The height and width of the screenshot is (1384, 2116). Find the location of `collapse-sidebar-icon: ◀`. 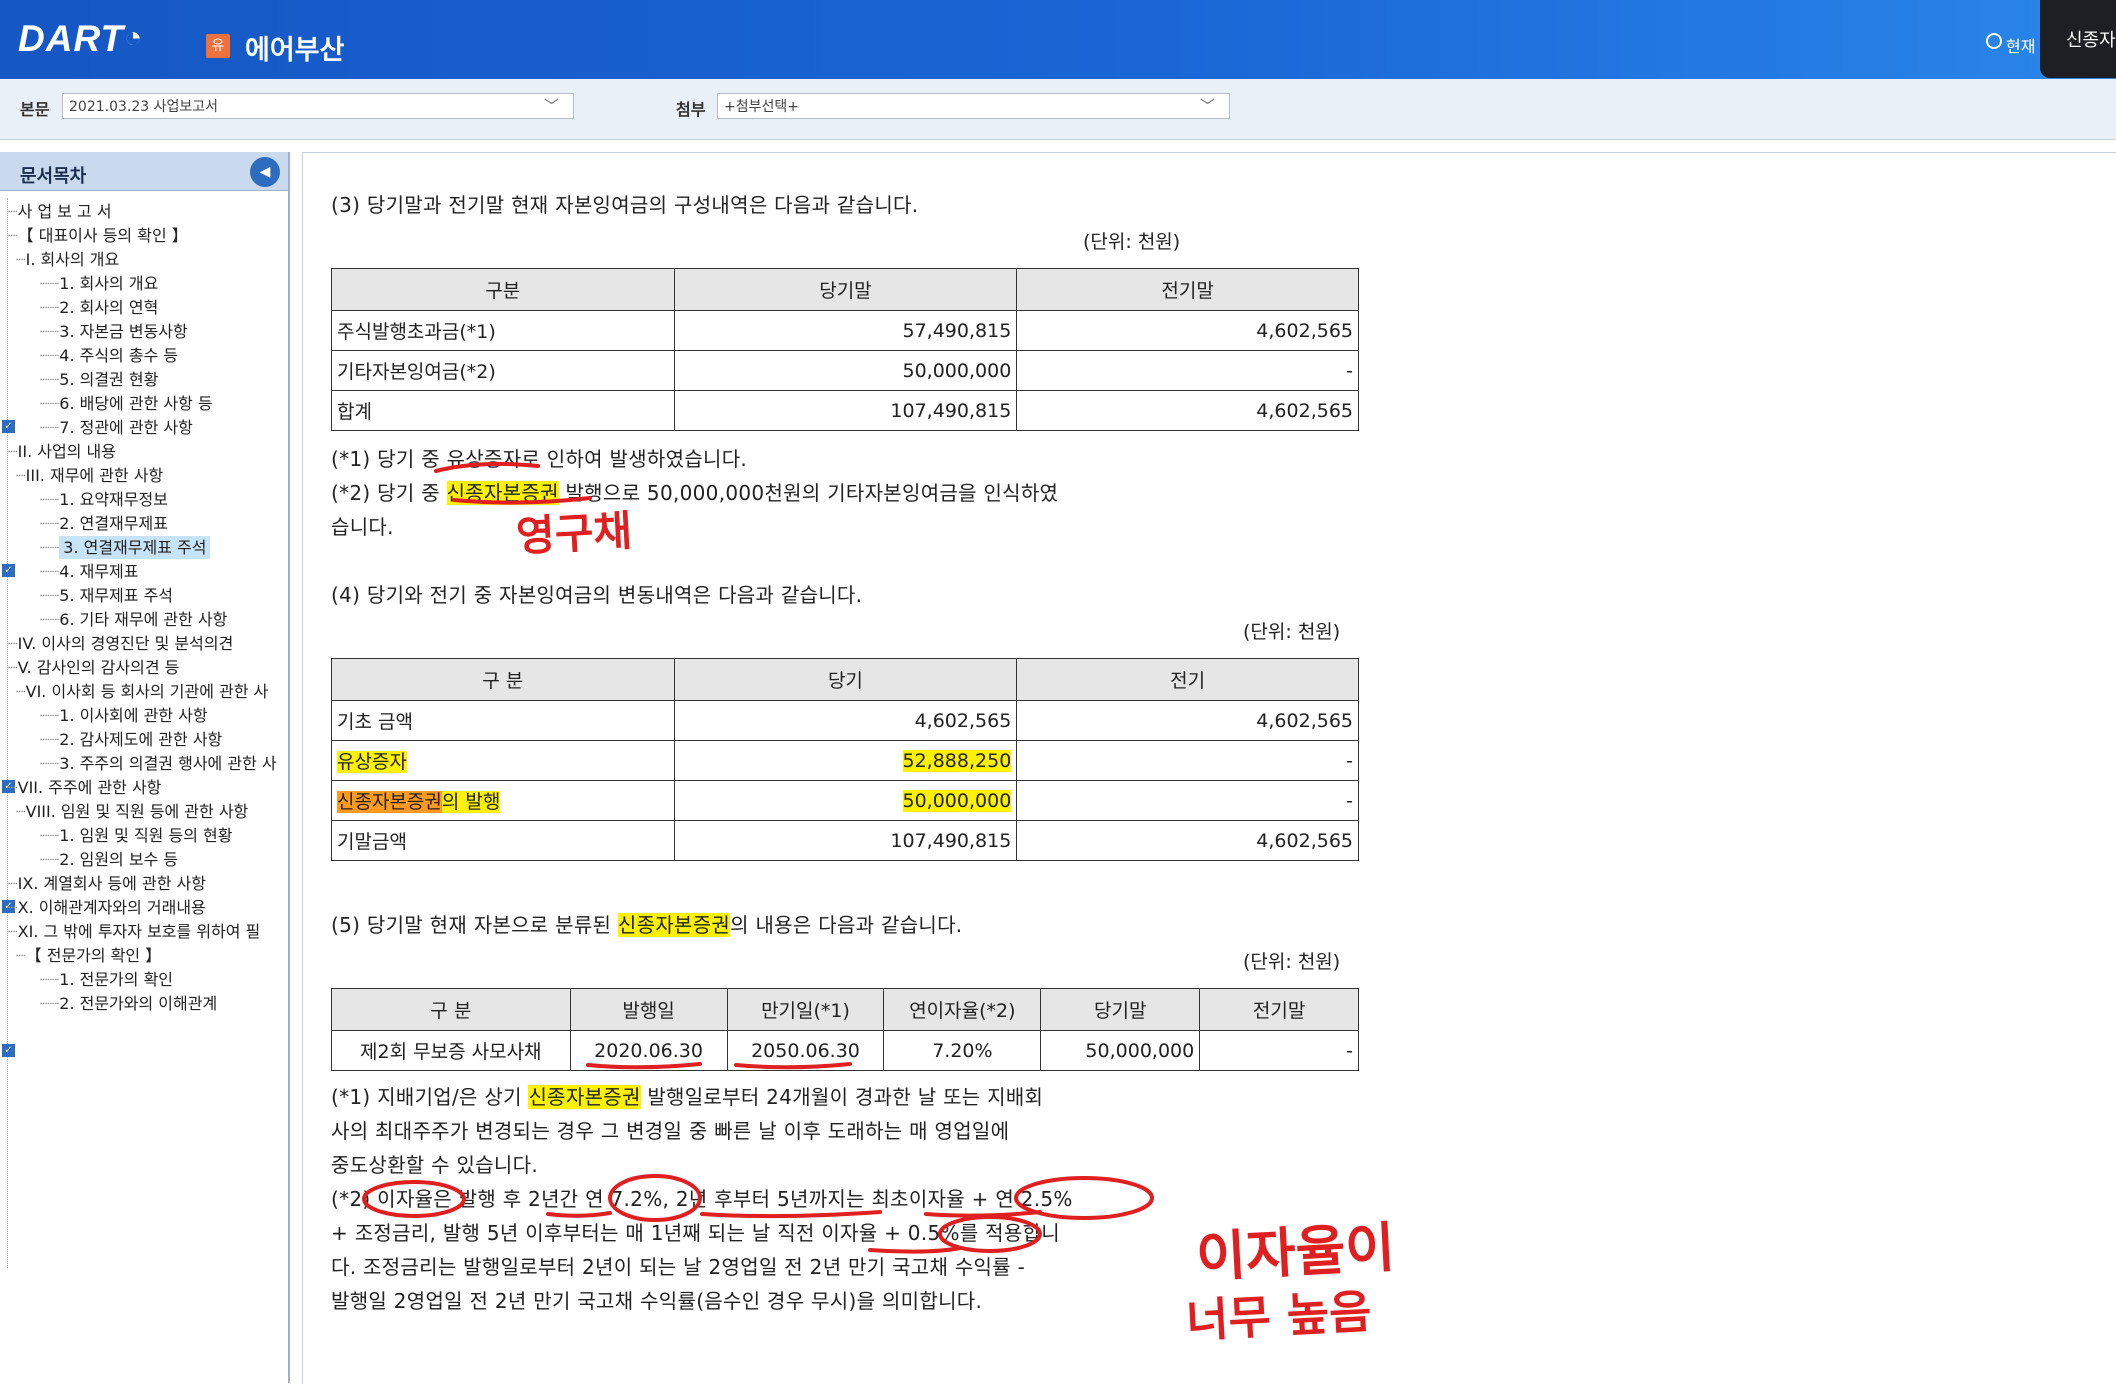

collapse-sidebar-icon: ◀ is located at coordinates (265, 172).